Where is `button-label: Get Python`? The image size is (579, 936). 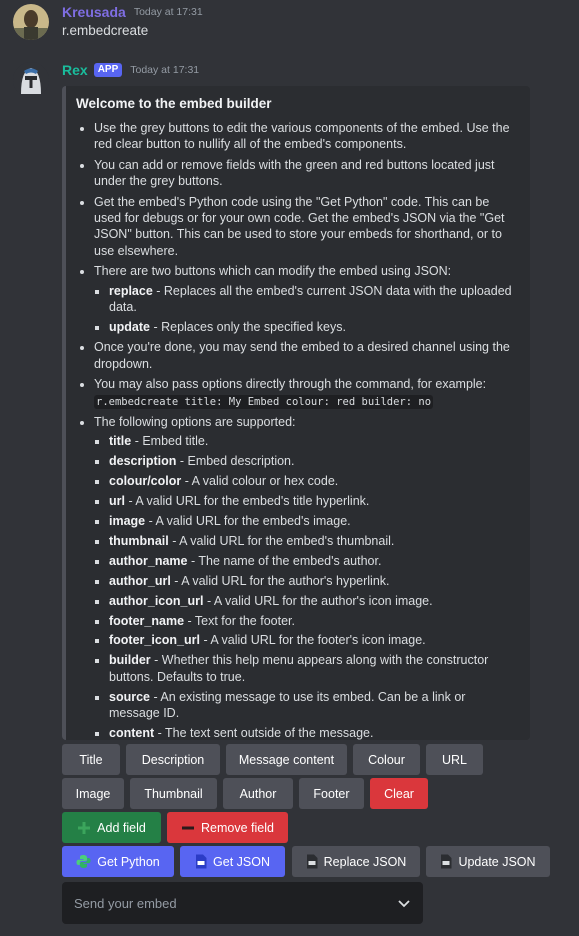
button-label: Get Python is located at coordinates (128, 861).